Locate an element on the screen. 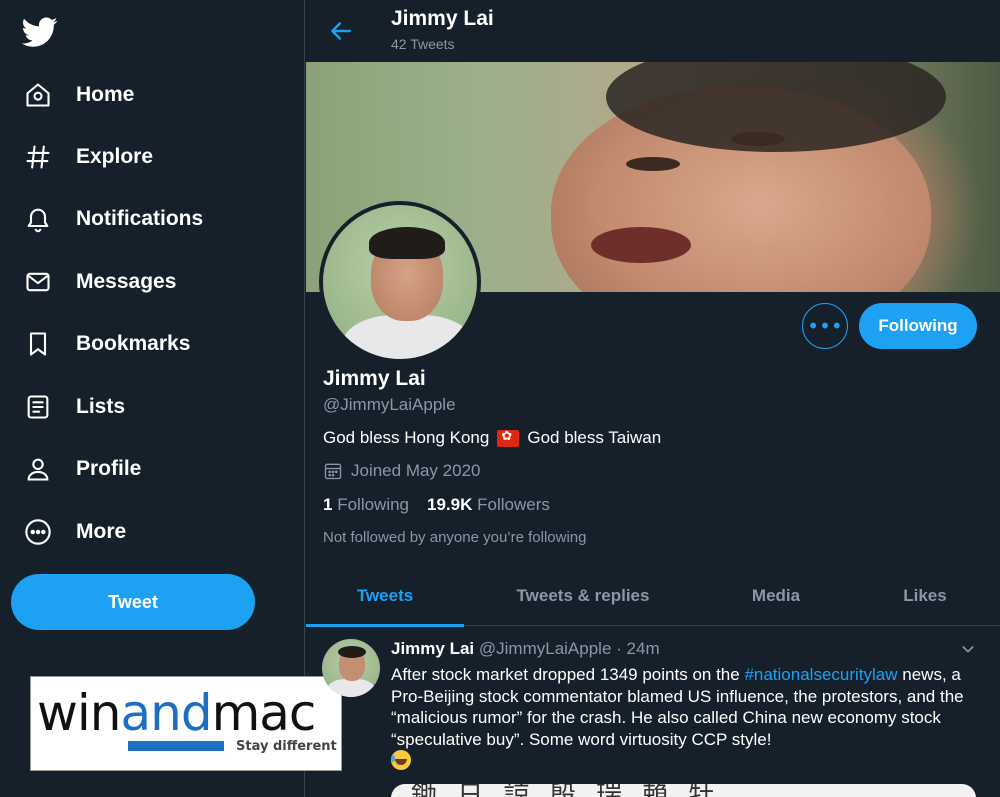 This screenshot has width=1000, height=797. watermark-underline is located at coordinates (176, 746).